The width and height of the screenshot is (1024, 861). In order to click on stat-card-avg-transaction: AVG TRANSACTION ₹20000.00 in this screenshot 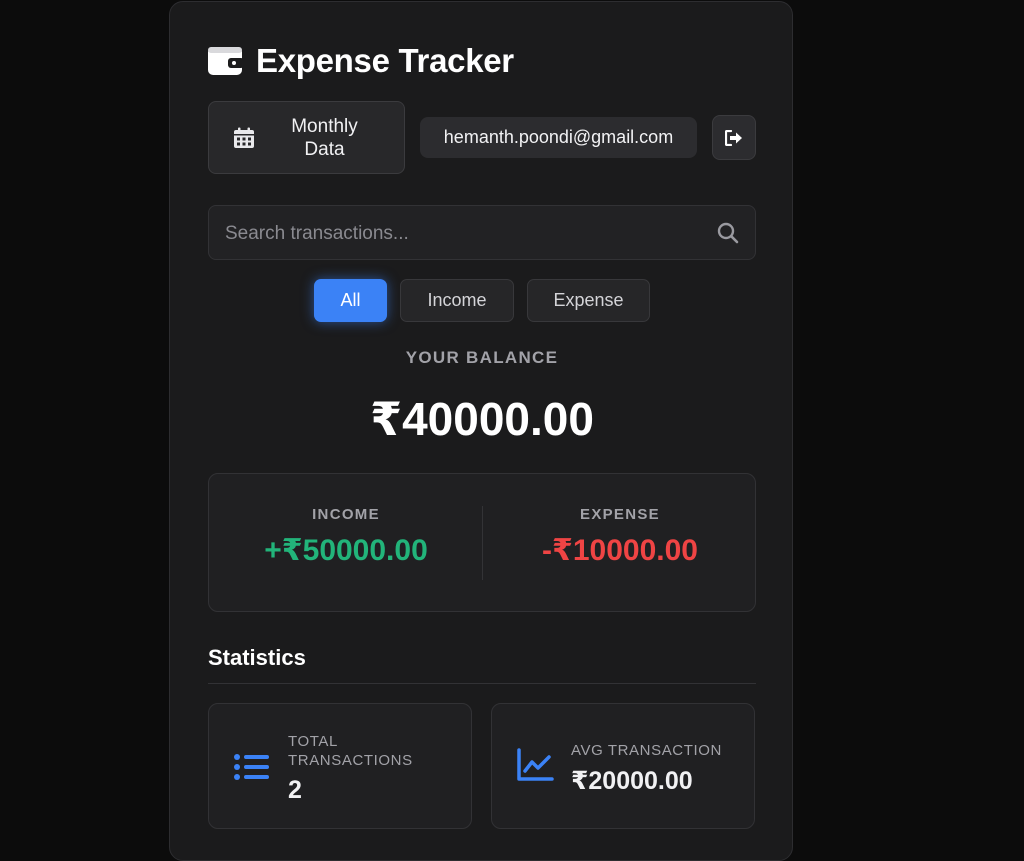, I will do `click(623, 766)`.